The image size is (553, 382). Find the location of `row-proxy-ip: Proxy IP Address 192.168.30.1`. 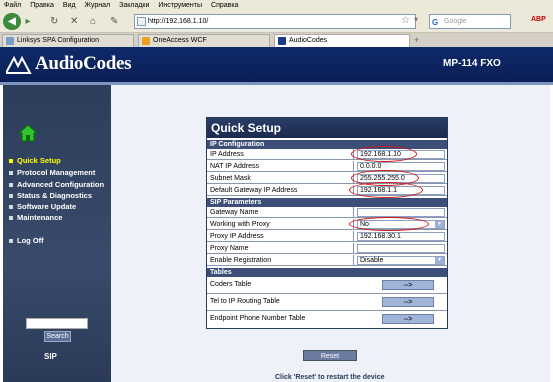

row-proxy-ip: Proxy IP Address 192.168.30.1 is located at coordinates (327, 236).